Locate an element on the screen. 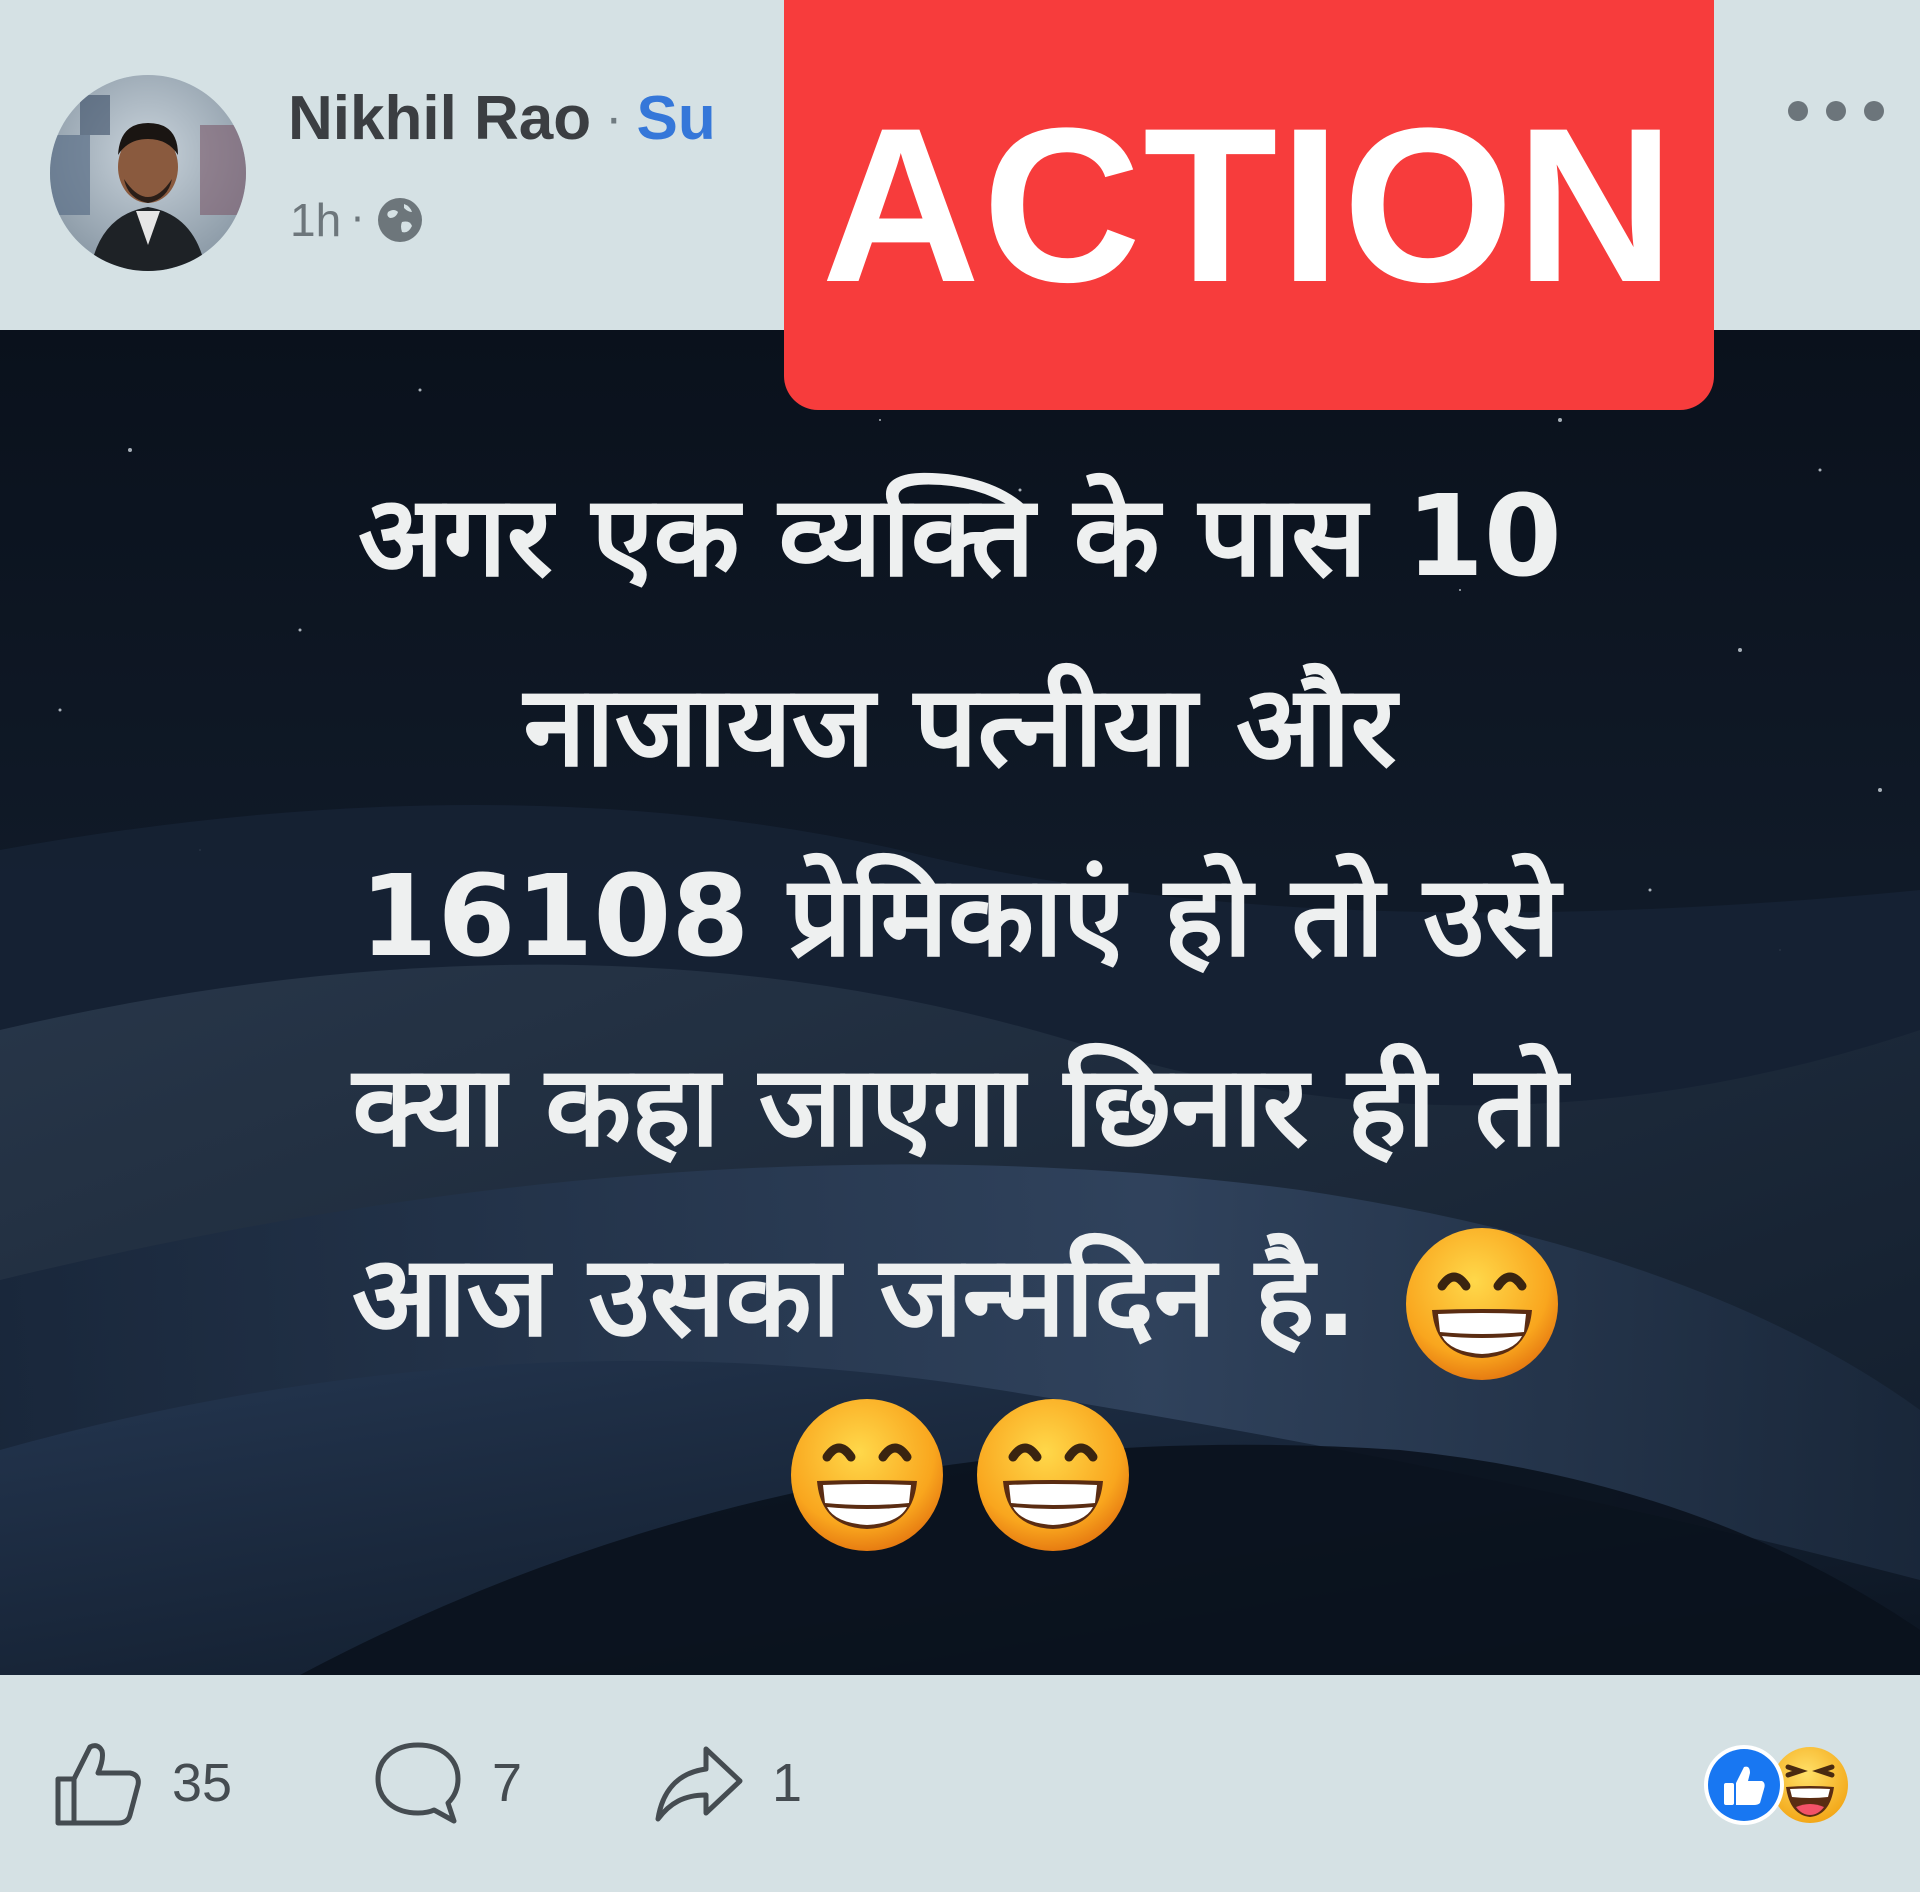 The height and width of the screenshot is (1892, 1920). caption-line: 16108 प्रेमिकाएं हो तो उसे is located at coordinates (960, 917).